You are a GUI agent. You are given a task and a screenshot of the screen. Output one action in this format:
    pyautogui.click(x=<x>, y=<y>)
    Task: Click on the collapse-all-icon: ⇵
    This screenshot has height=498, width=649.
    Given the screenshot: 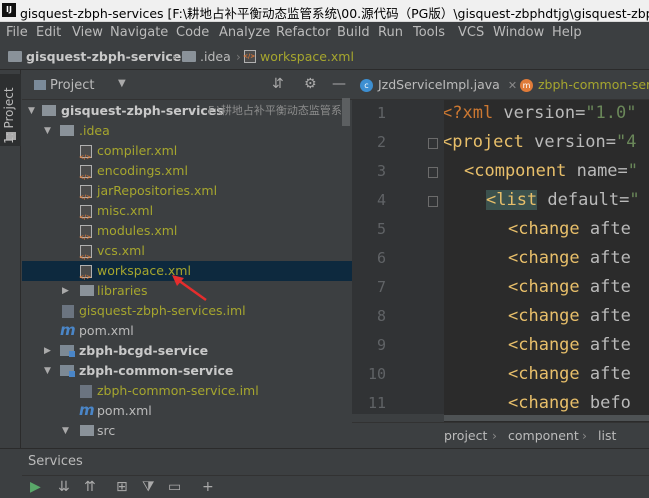 What is the action you would take?
    pyautogui.click(x=278, y=84)
    